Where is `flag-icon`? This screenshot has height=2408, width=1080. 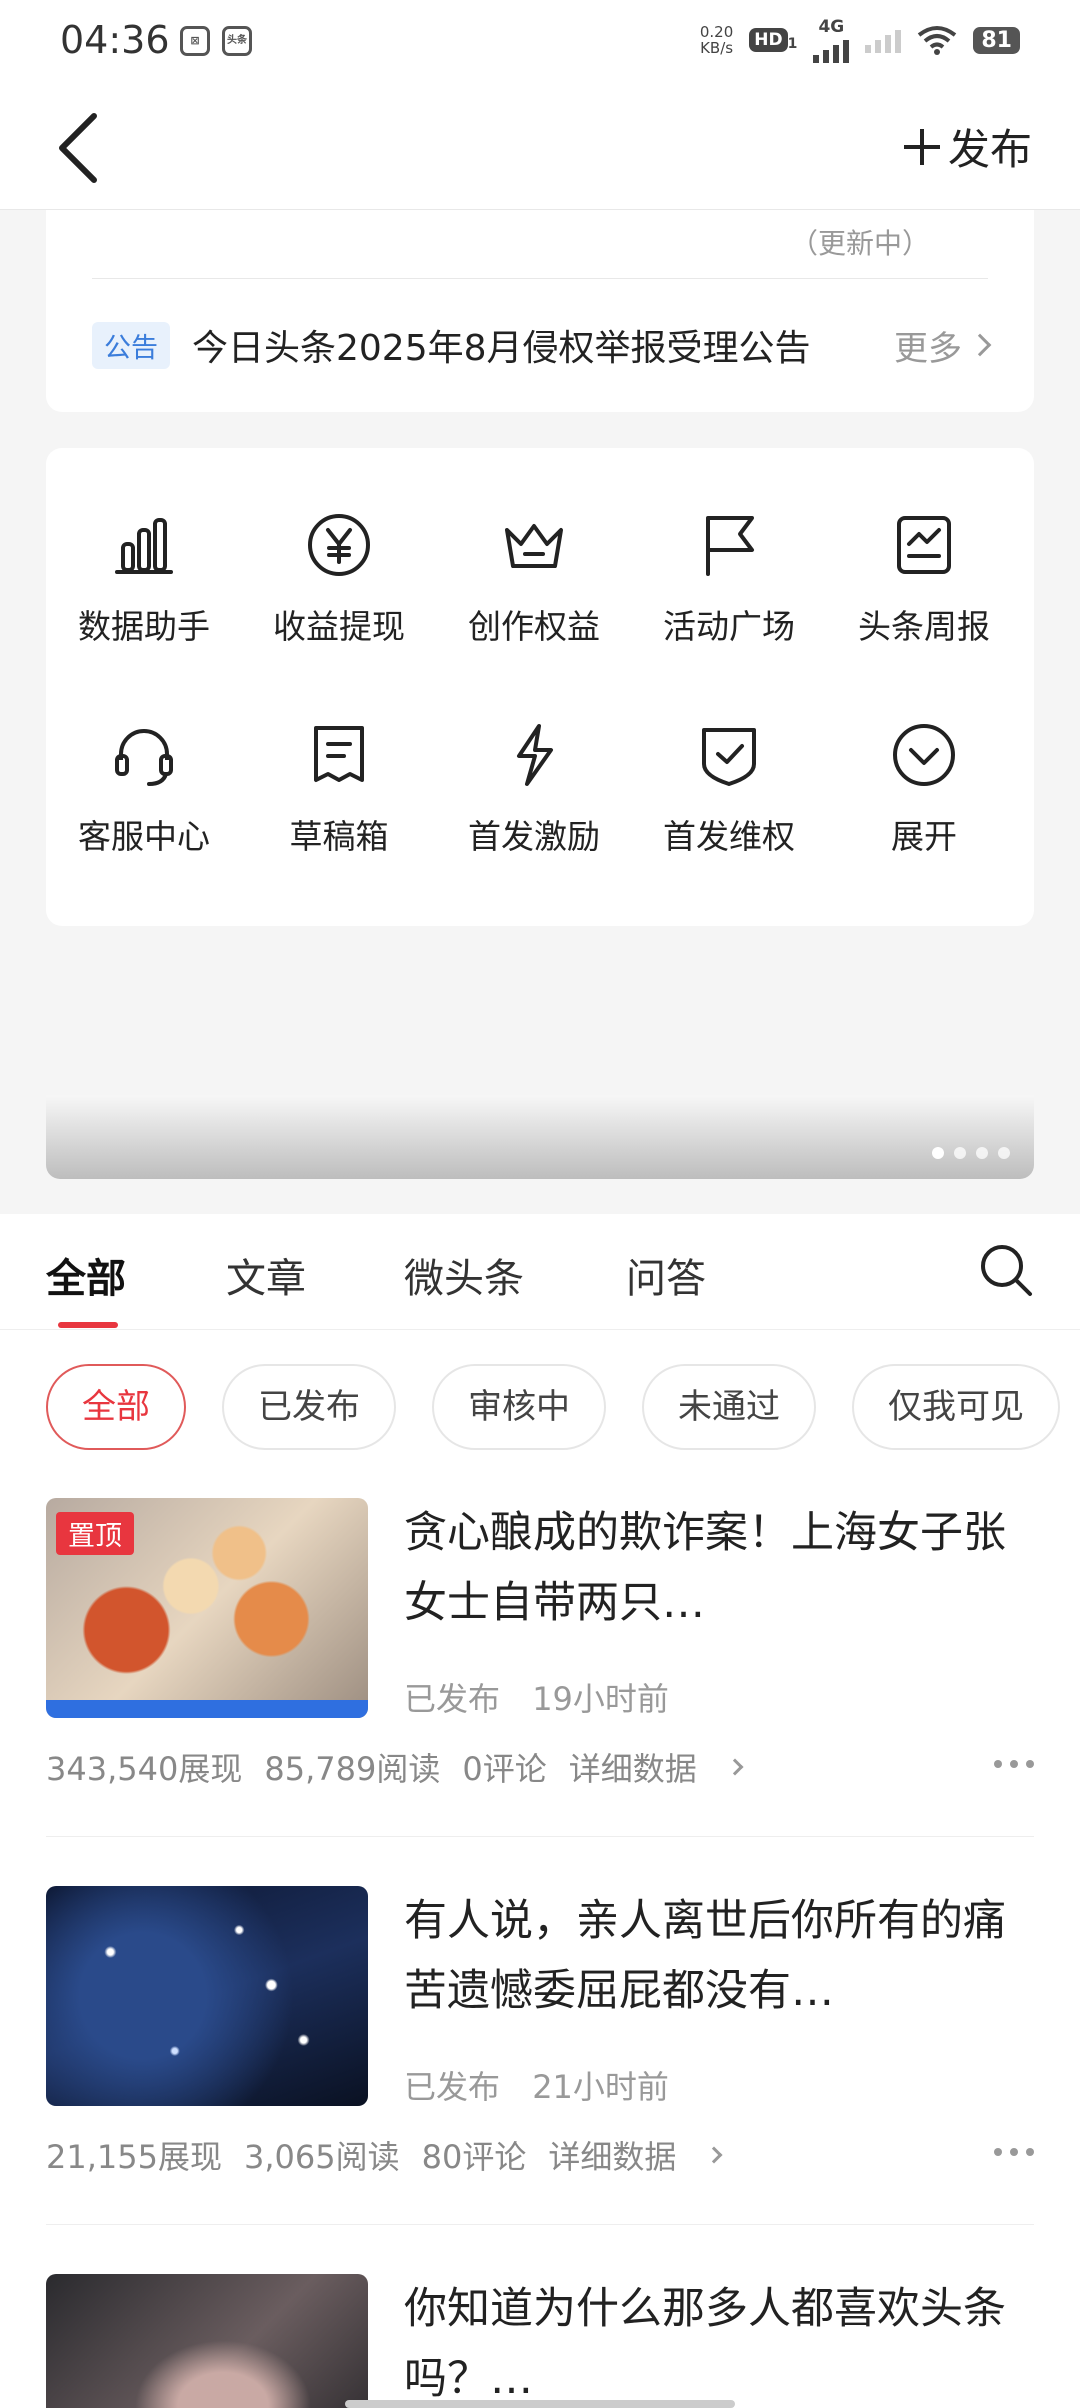
flag-icon is located at coordinates (730, 546).